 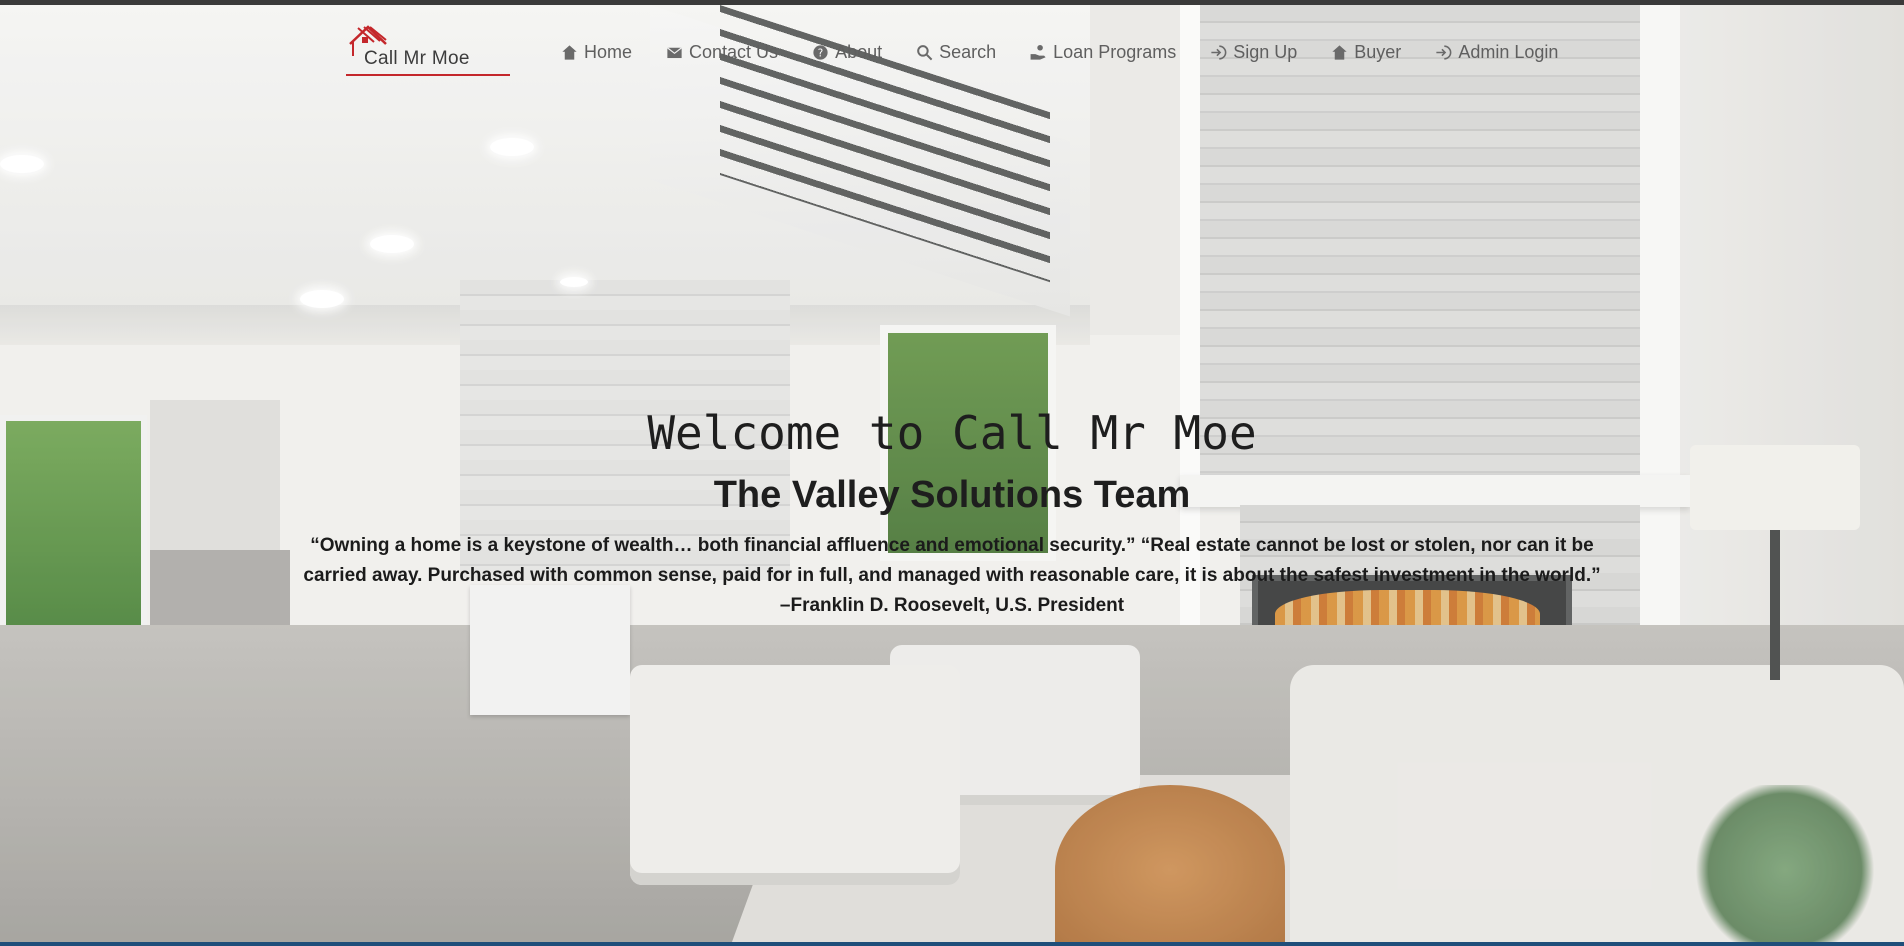 I want to click on nav-label-contact-us: Contact Us, so click(x=734, y=51).